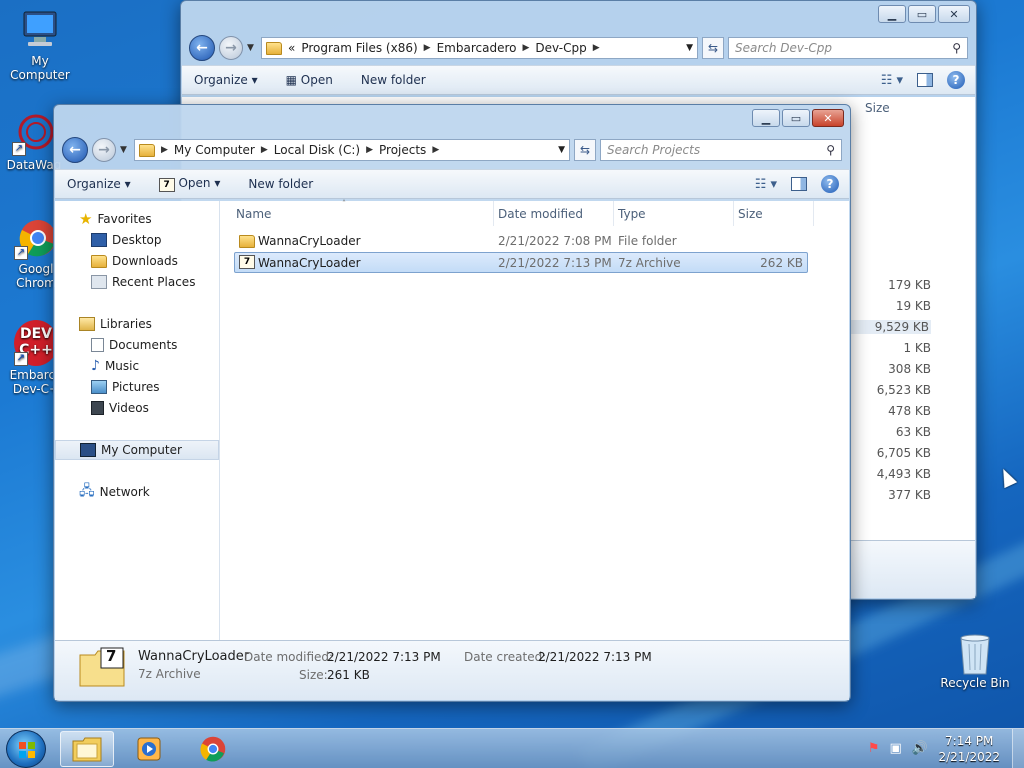 The width and height of the screenshot is (1024, 768). What do you see at coordinates (137, 408) in the screenshot?
I see `nav-videos: Videos` at bounding box center [137, 408].